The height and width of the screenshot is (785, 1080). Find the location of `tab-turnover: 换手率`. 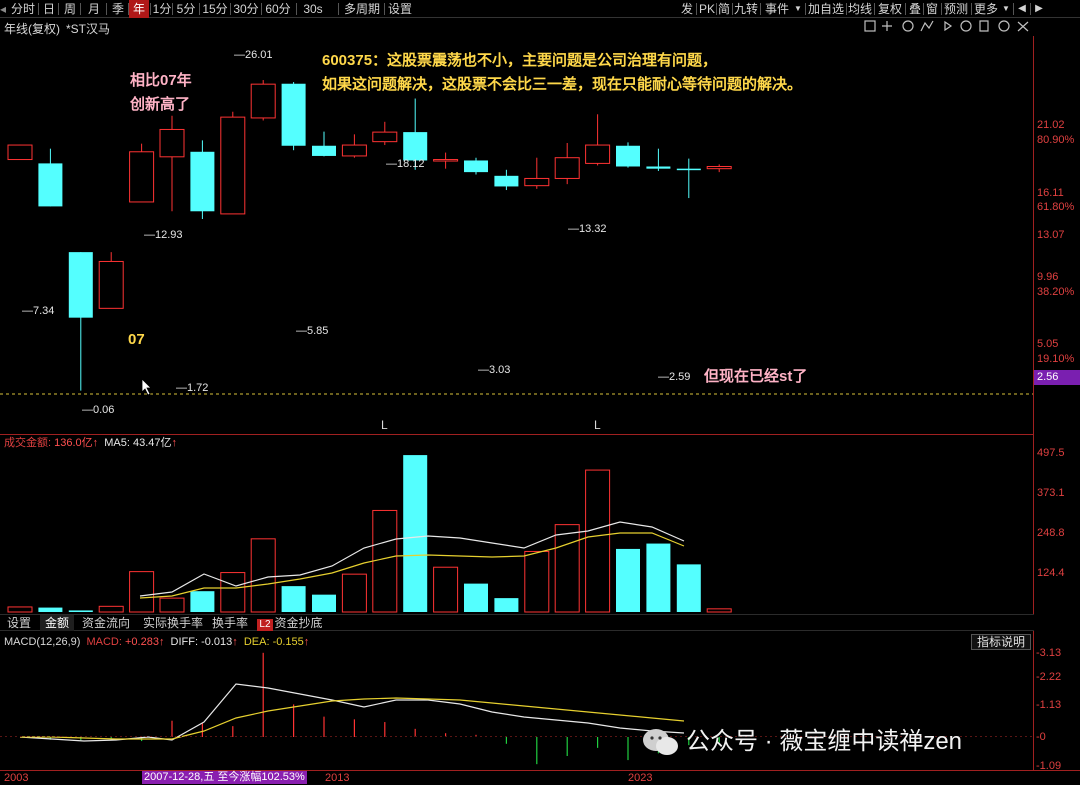

tab-turnover: 换手率 is located at coordinates (230, 623).